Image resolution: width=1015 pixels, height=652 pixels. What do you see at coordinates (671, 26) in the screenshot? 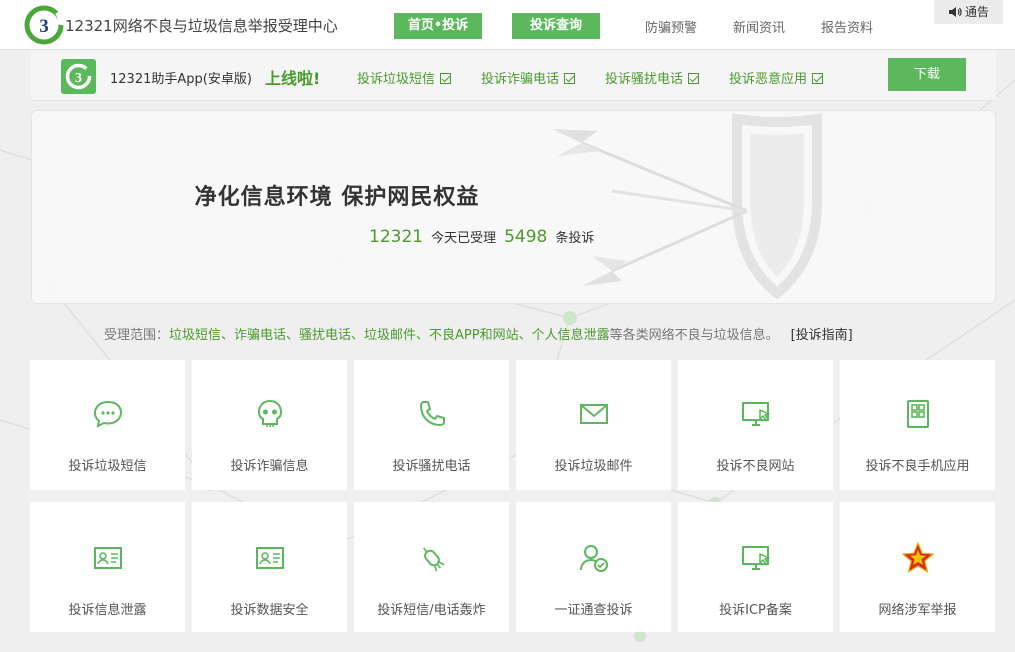
I see `nav-fraud-alert-link: 防骗预警` at bounding box center [671, 26].